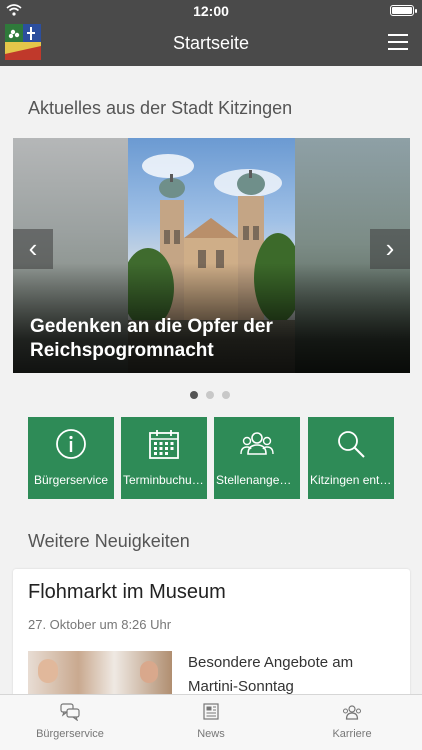  Describe the element at coordinates (160, 108) in the screenshot. I see `news-section-title: Aktuelles aus der Stadt Kitzingen` at that location.